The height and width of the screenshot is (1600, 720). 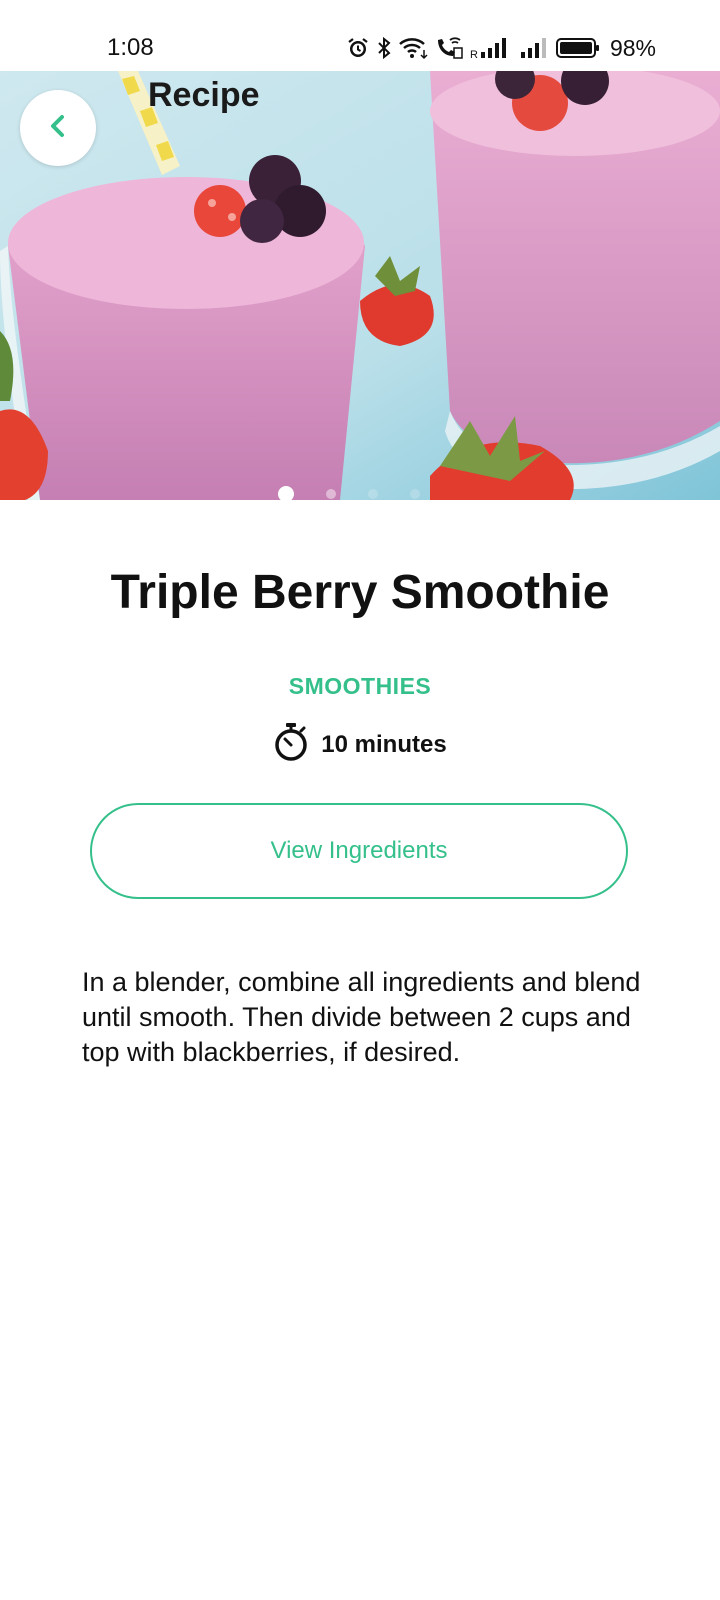 I want to click on svg-text: R, so click(x=474, y=54).